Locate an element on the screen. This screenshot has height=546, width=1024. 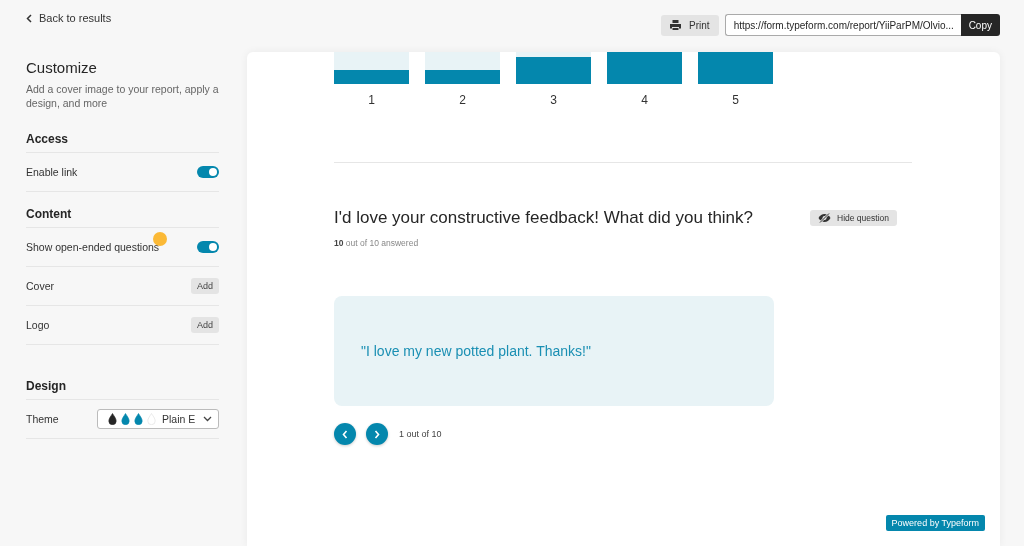
rating-label: 2 is located at coordinates (462, 100).